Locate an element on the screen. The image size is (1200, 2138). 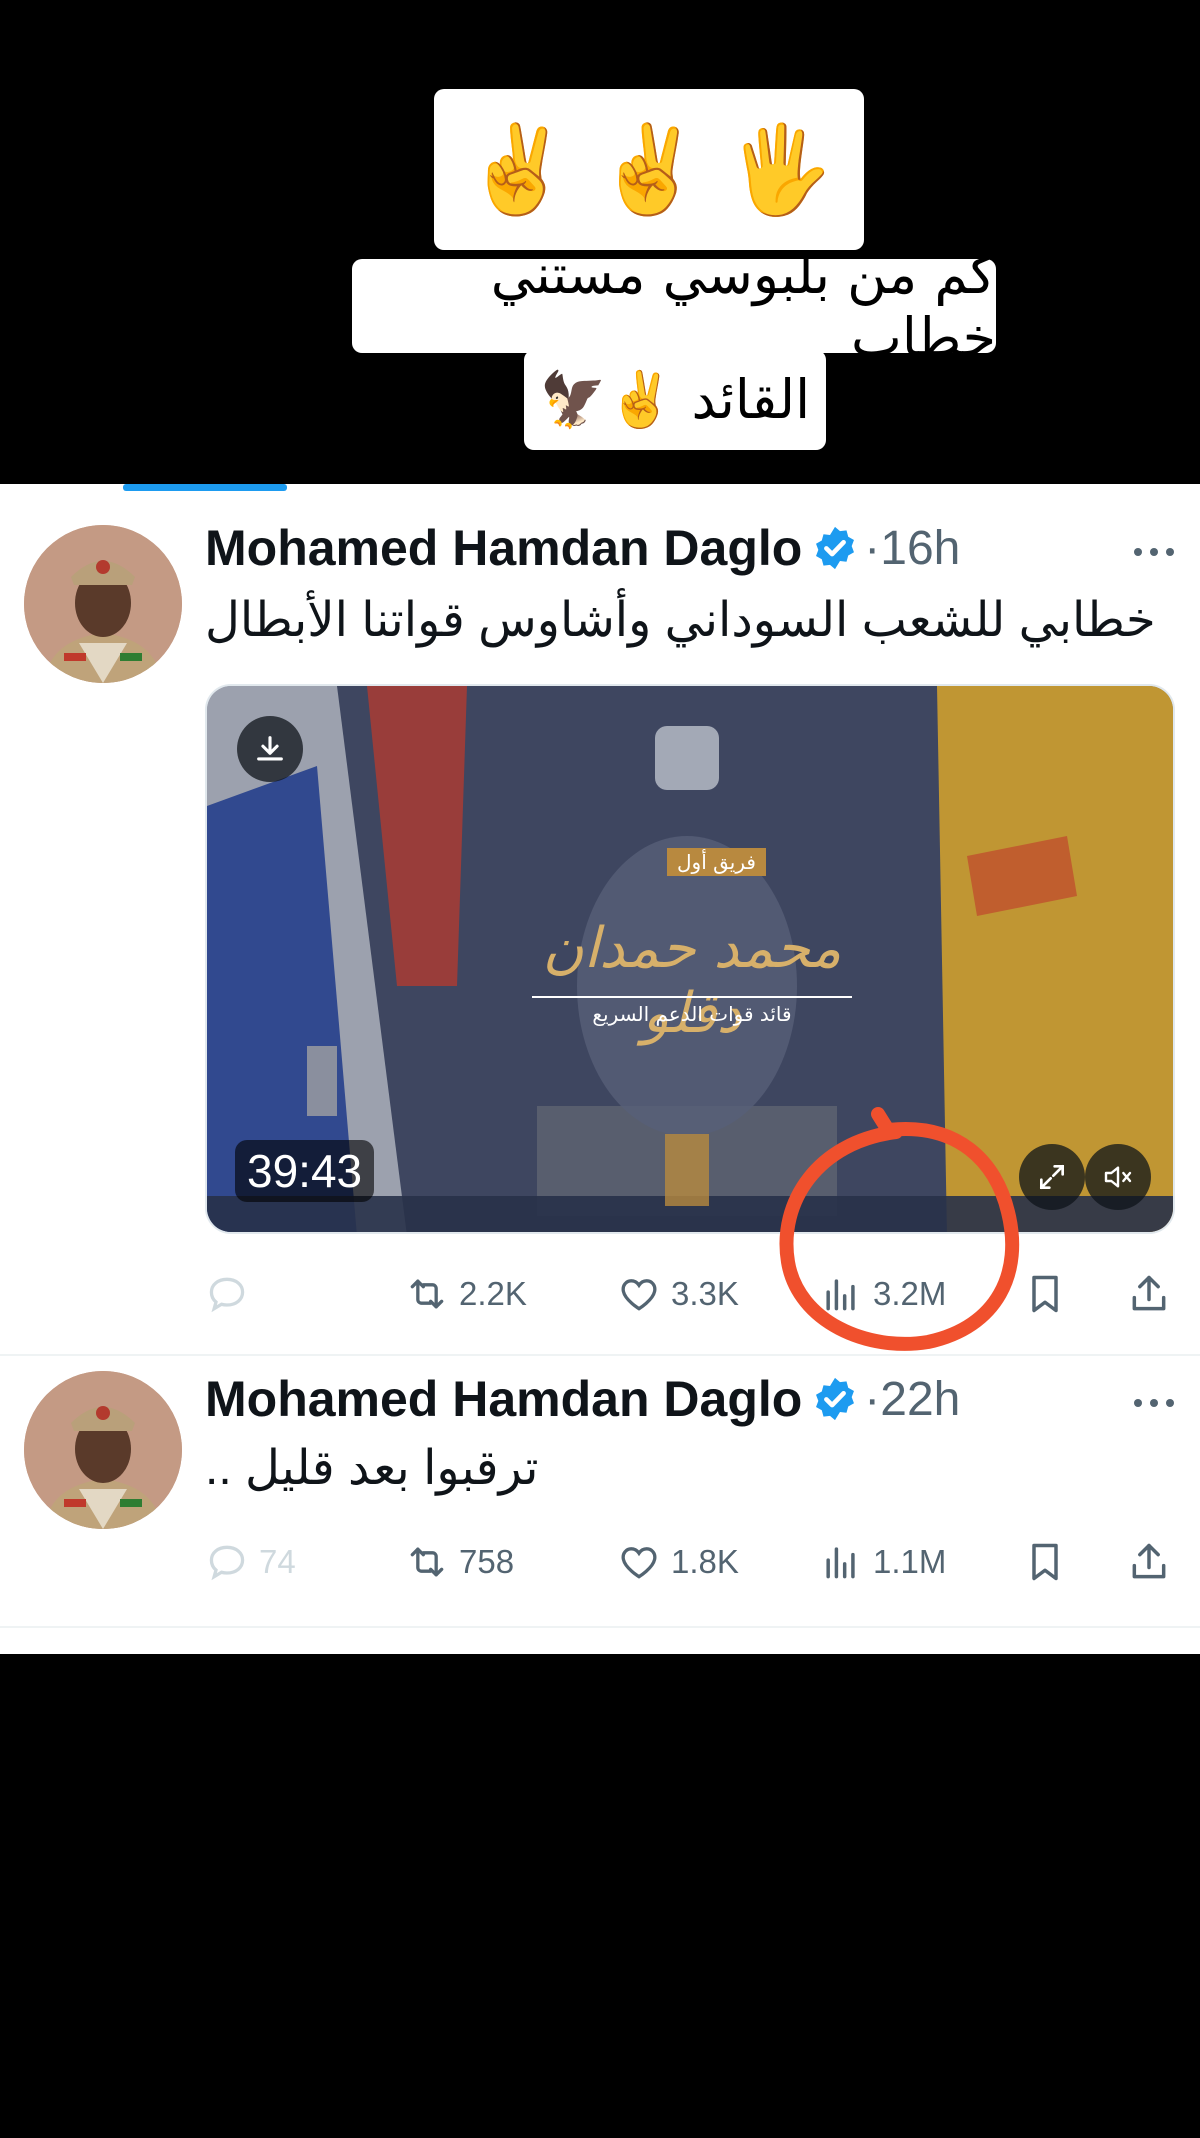
view-count: 1.1M is located at coordinates (910, 1561).